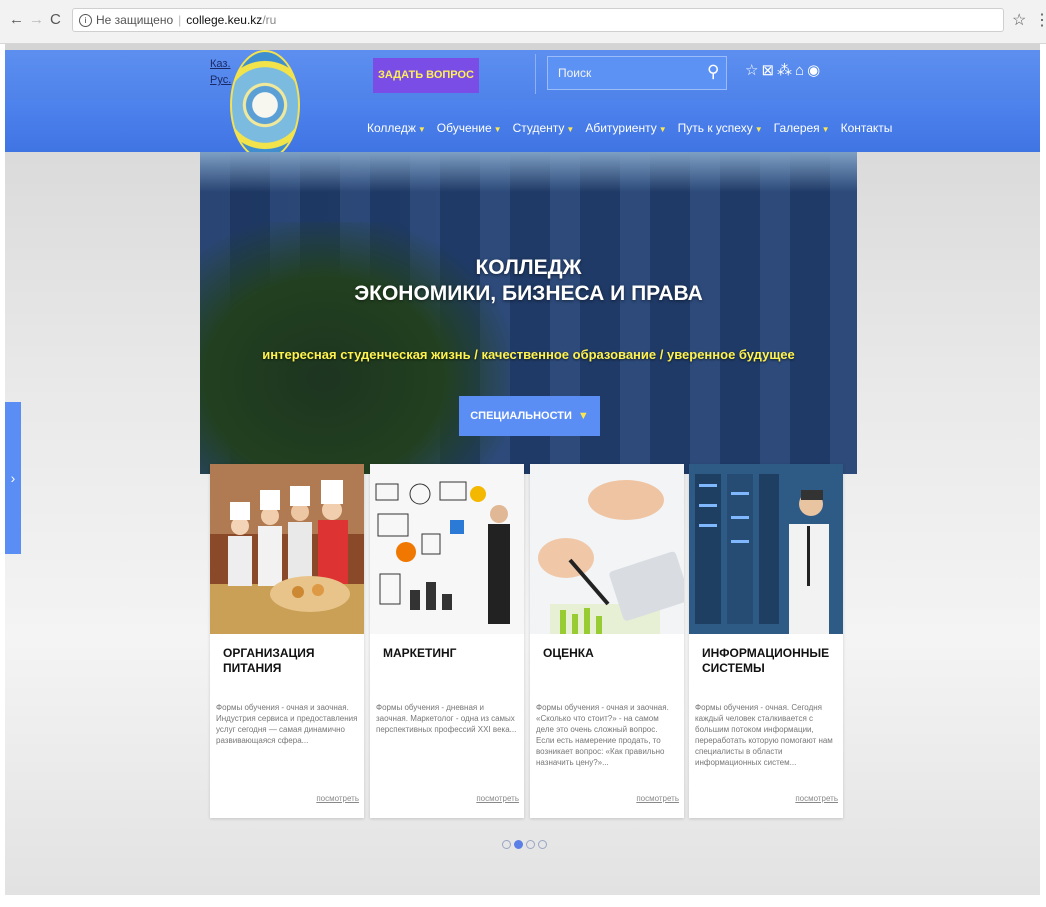  I want to click on address-bar: i Не защищено | college.keu.kz/ru, so click(538, 20).